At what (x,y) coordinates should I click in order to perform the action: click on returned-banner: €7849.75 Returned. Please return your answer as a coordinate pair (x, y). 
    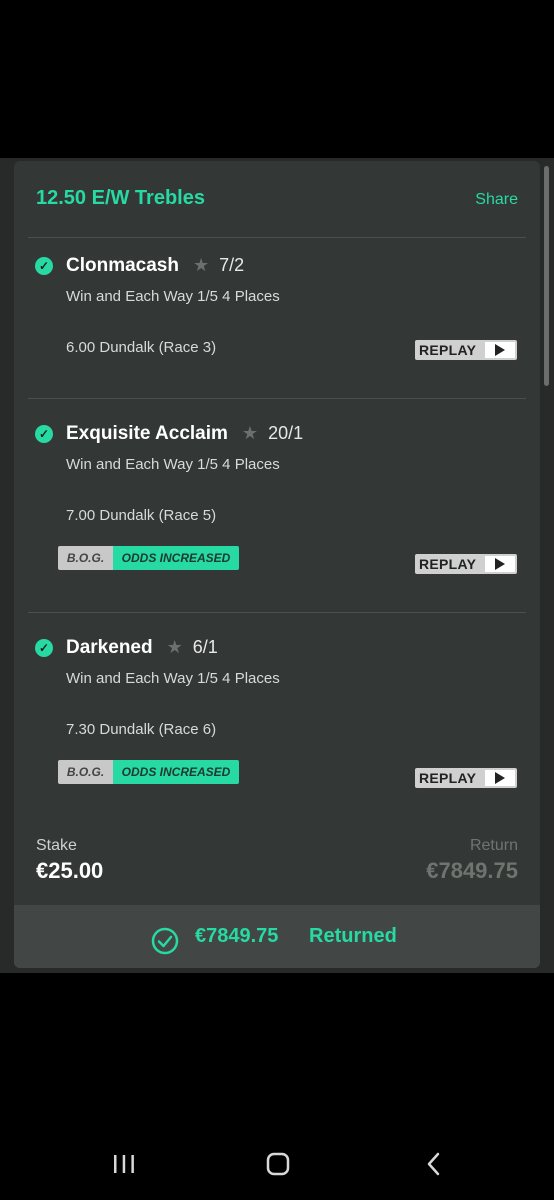
    Looking at the image, I should click on (277, 936).